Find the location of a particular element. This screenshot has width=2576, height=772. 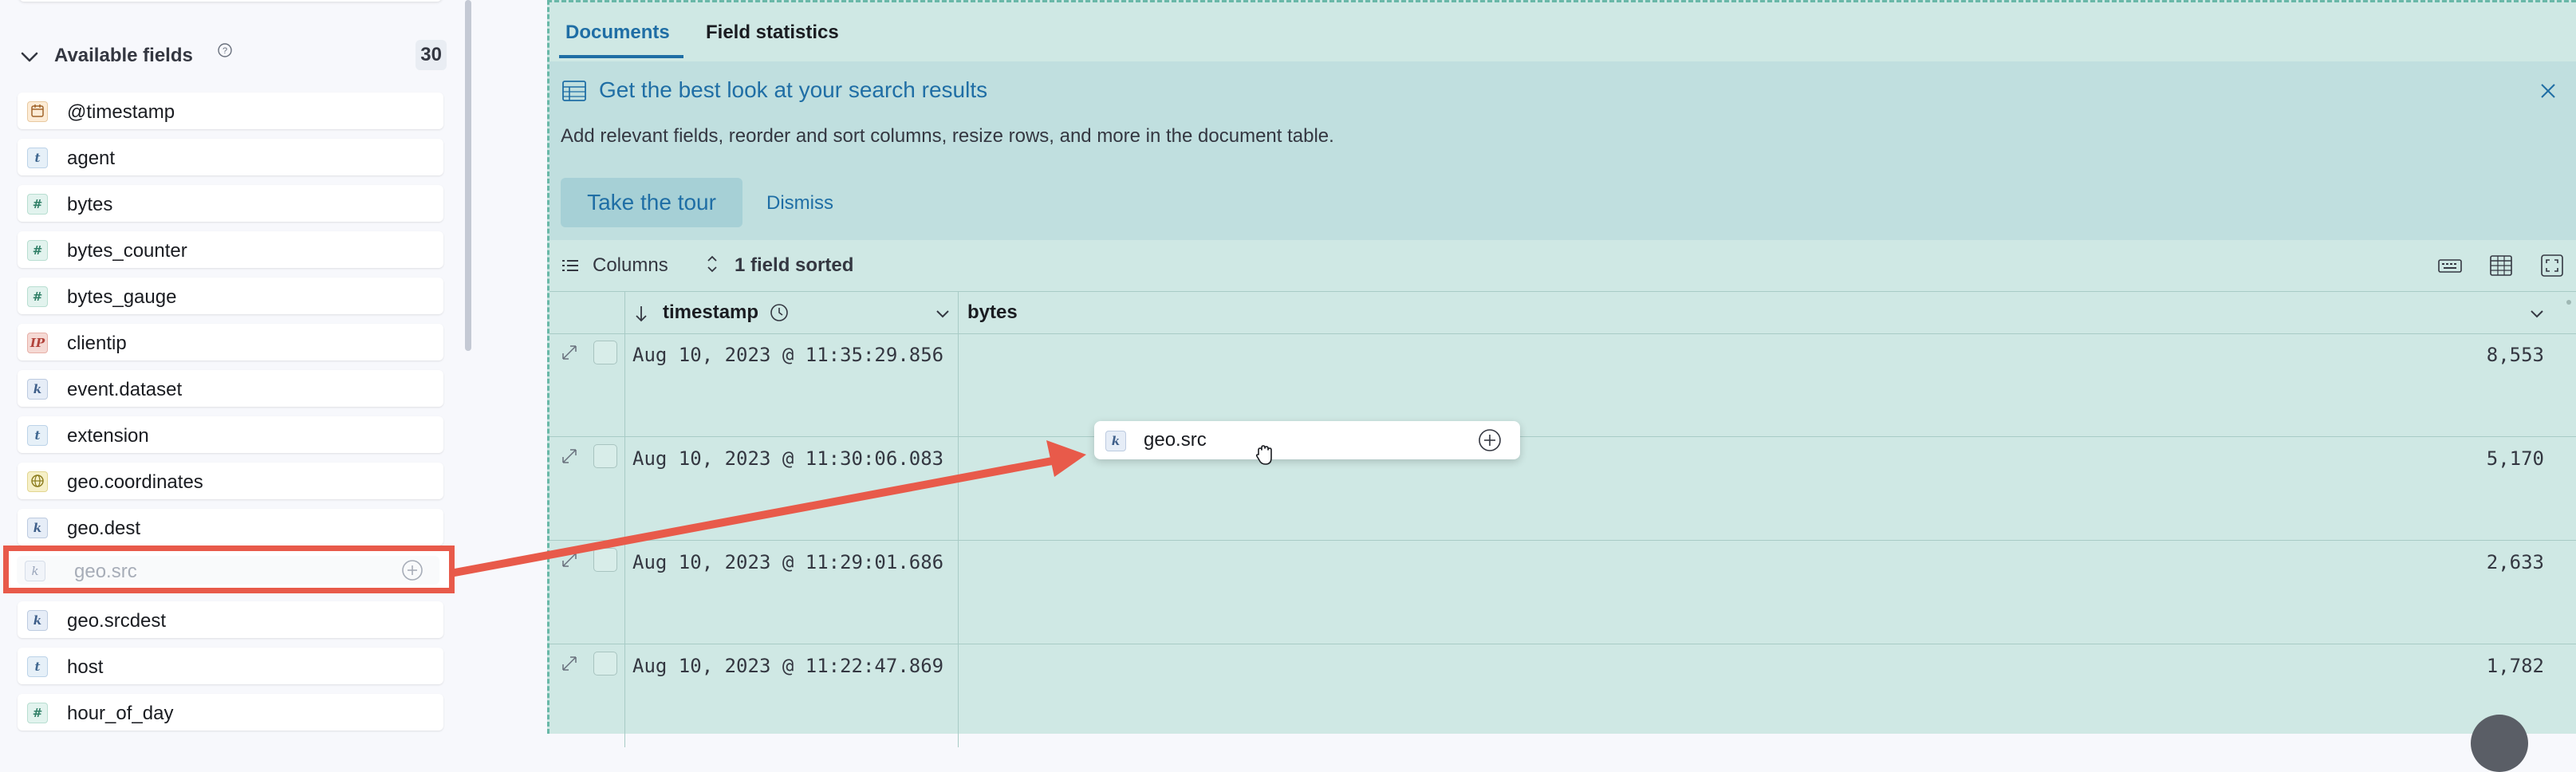

calendar-icon is located at coordinates (37, 111).